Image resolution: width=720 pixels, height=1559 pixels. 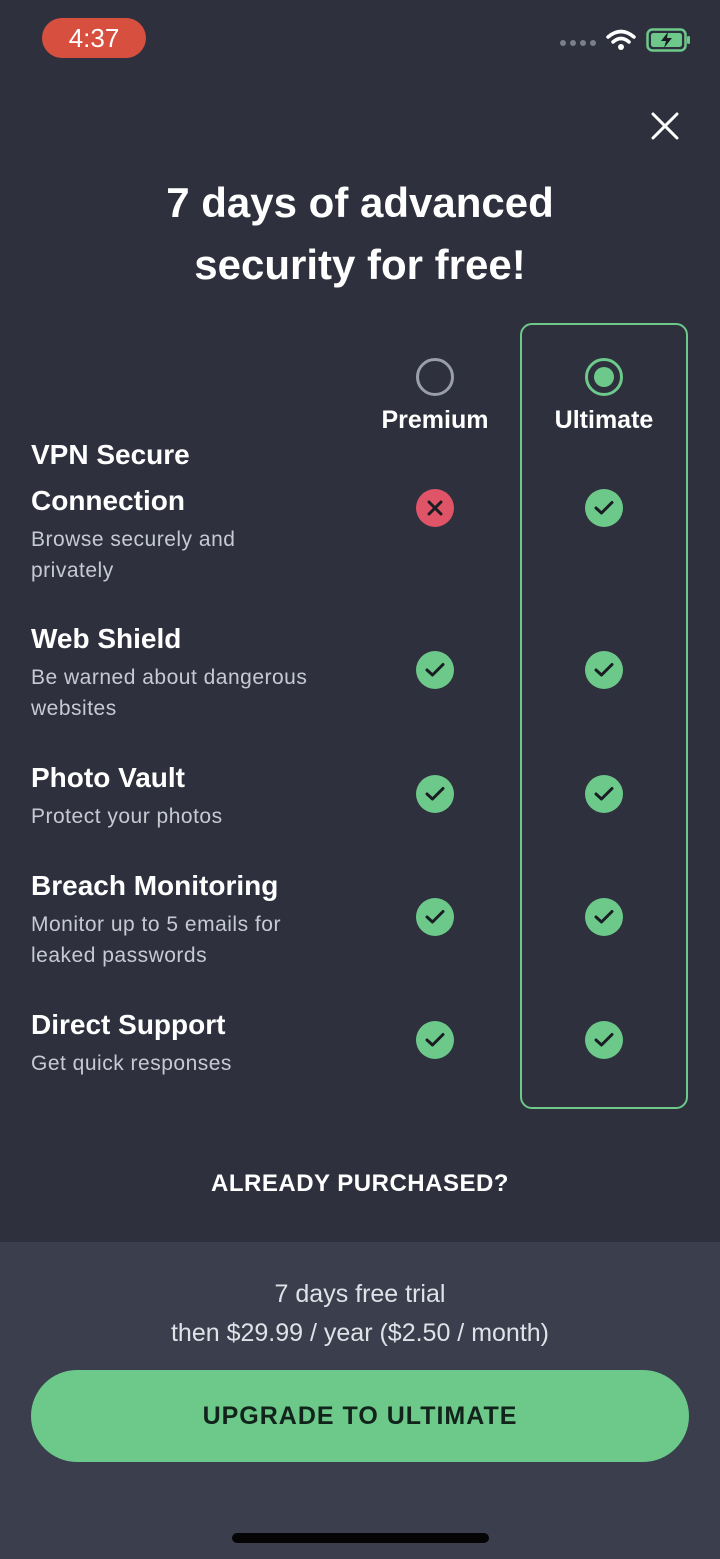 I want to click on cross-icon, so click(x=435, y=508).